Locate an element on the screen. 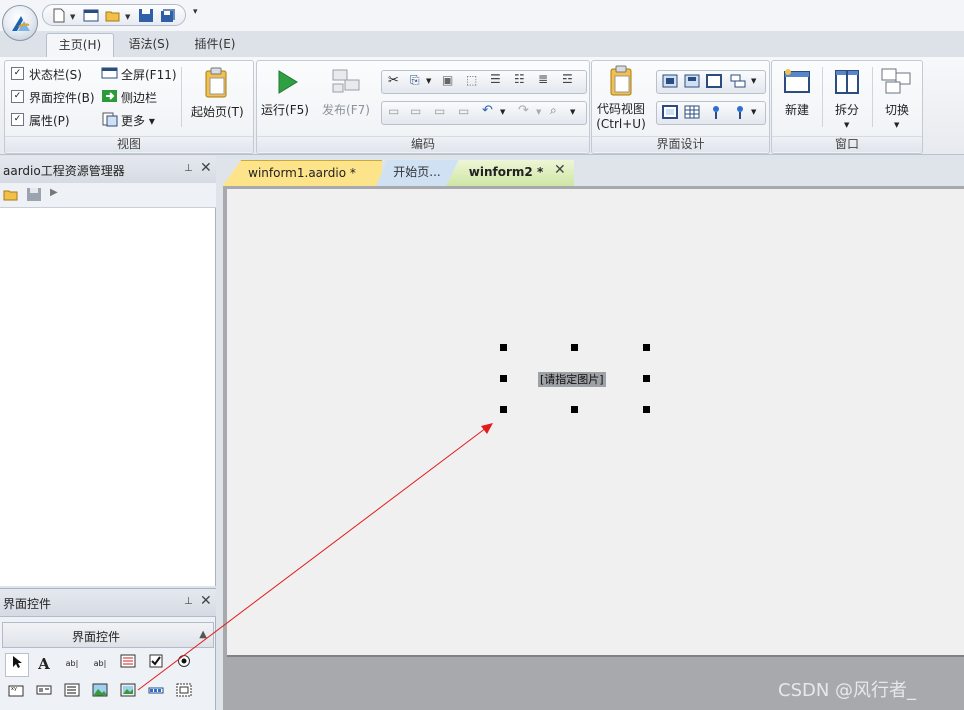 This screenshot has width=964, height=710. resize-handle-top-right is located at coordinates (646, 347).